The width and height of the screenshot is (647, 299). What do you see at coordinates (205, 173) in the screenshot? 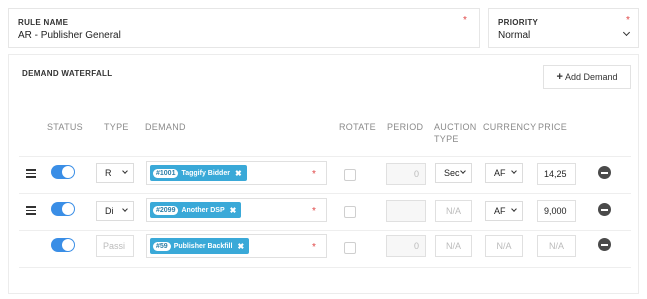
I see `demand-name: Taggify Bidder` at bounding box center [205, 173].